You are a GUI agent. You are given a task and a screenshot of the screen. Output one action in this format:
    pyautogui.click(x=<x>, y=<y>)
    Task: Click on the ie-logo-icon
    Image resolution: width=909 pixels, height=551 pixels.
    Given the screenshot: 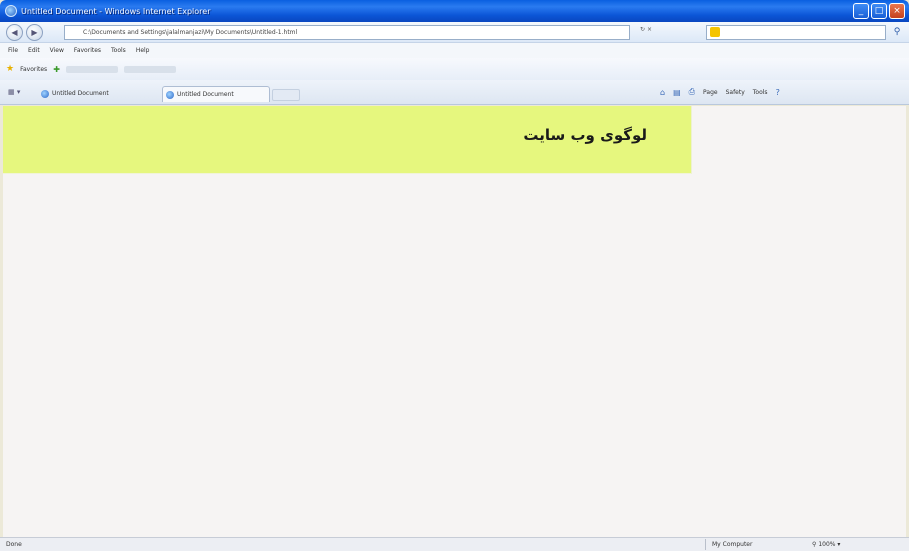 What is the action you would take?
    pyautogui.click(x=11, y=11)
    